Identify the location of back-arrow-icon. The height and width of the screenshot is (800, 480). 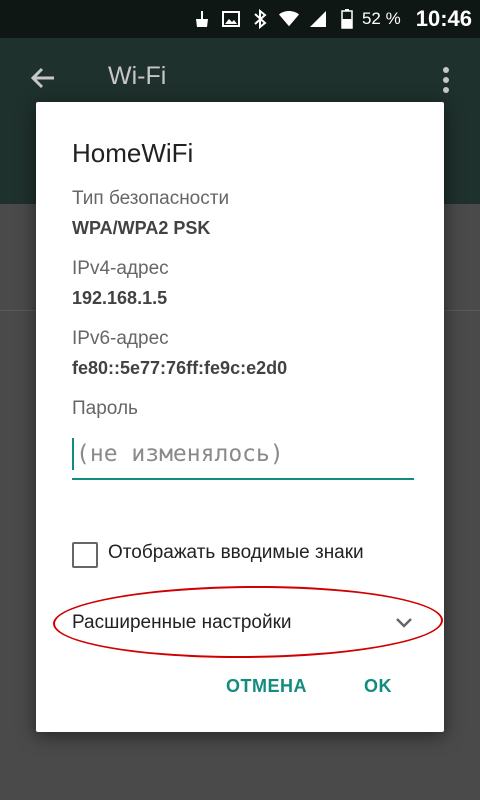
(44, 78).